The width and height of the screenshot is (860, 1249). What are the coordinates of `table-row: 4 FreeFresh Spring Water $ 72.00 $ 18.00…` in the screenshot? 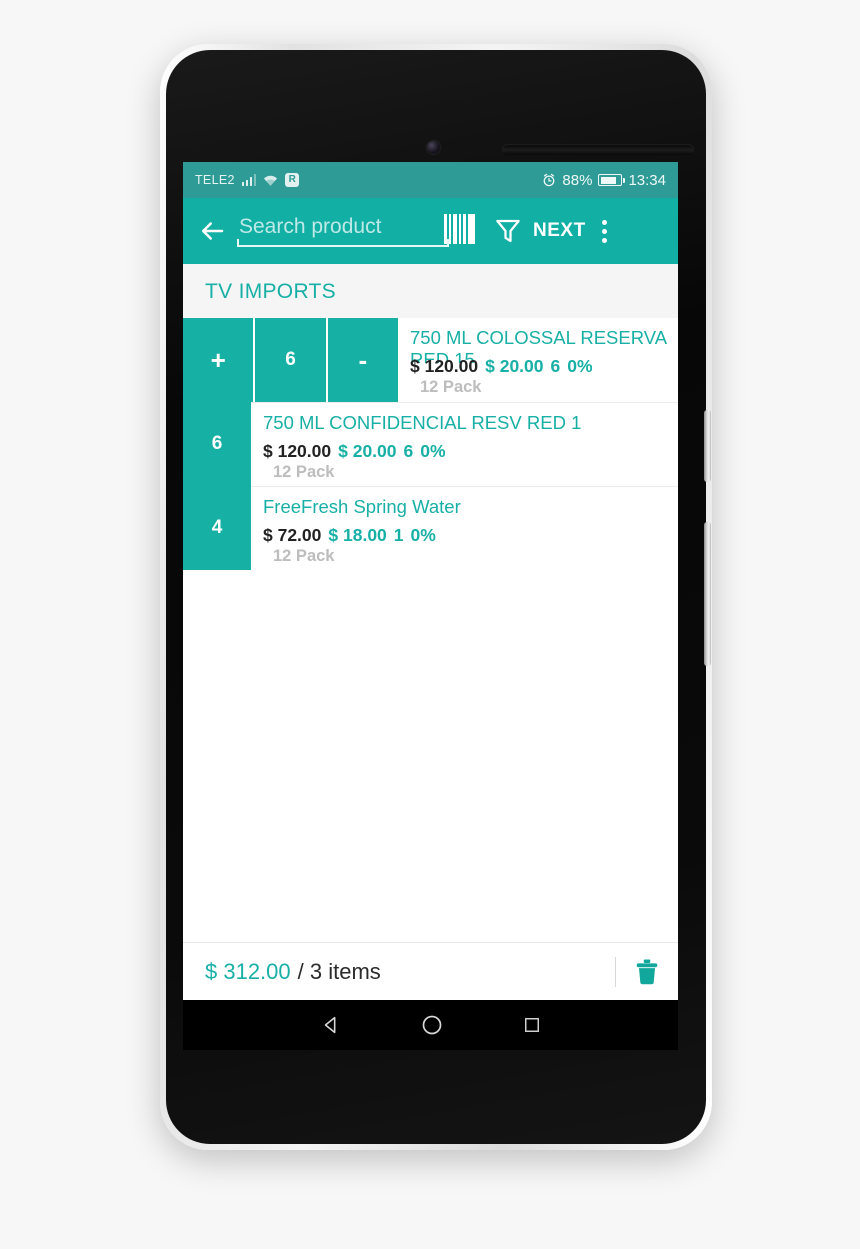 It's located at (430, 528).